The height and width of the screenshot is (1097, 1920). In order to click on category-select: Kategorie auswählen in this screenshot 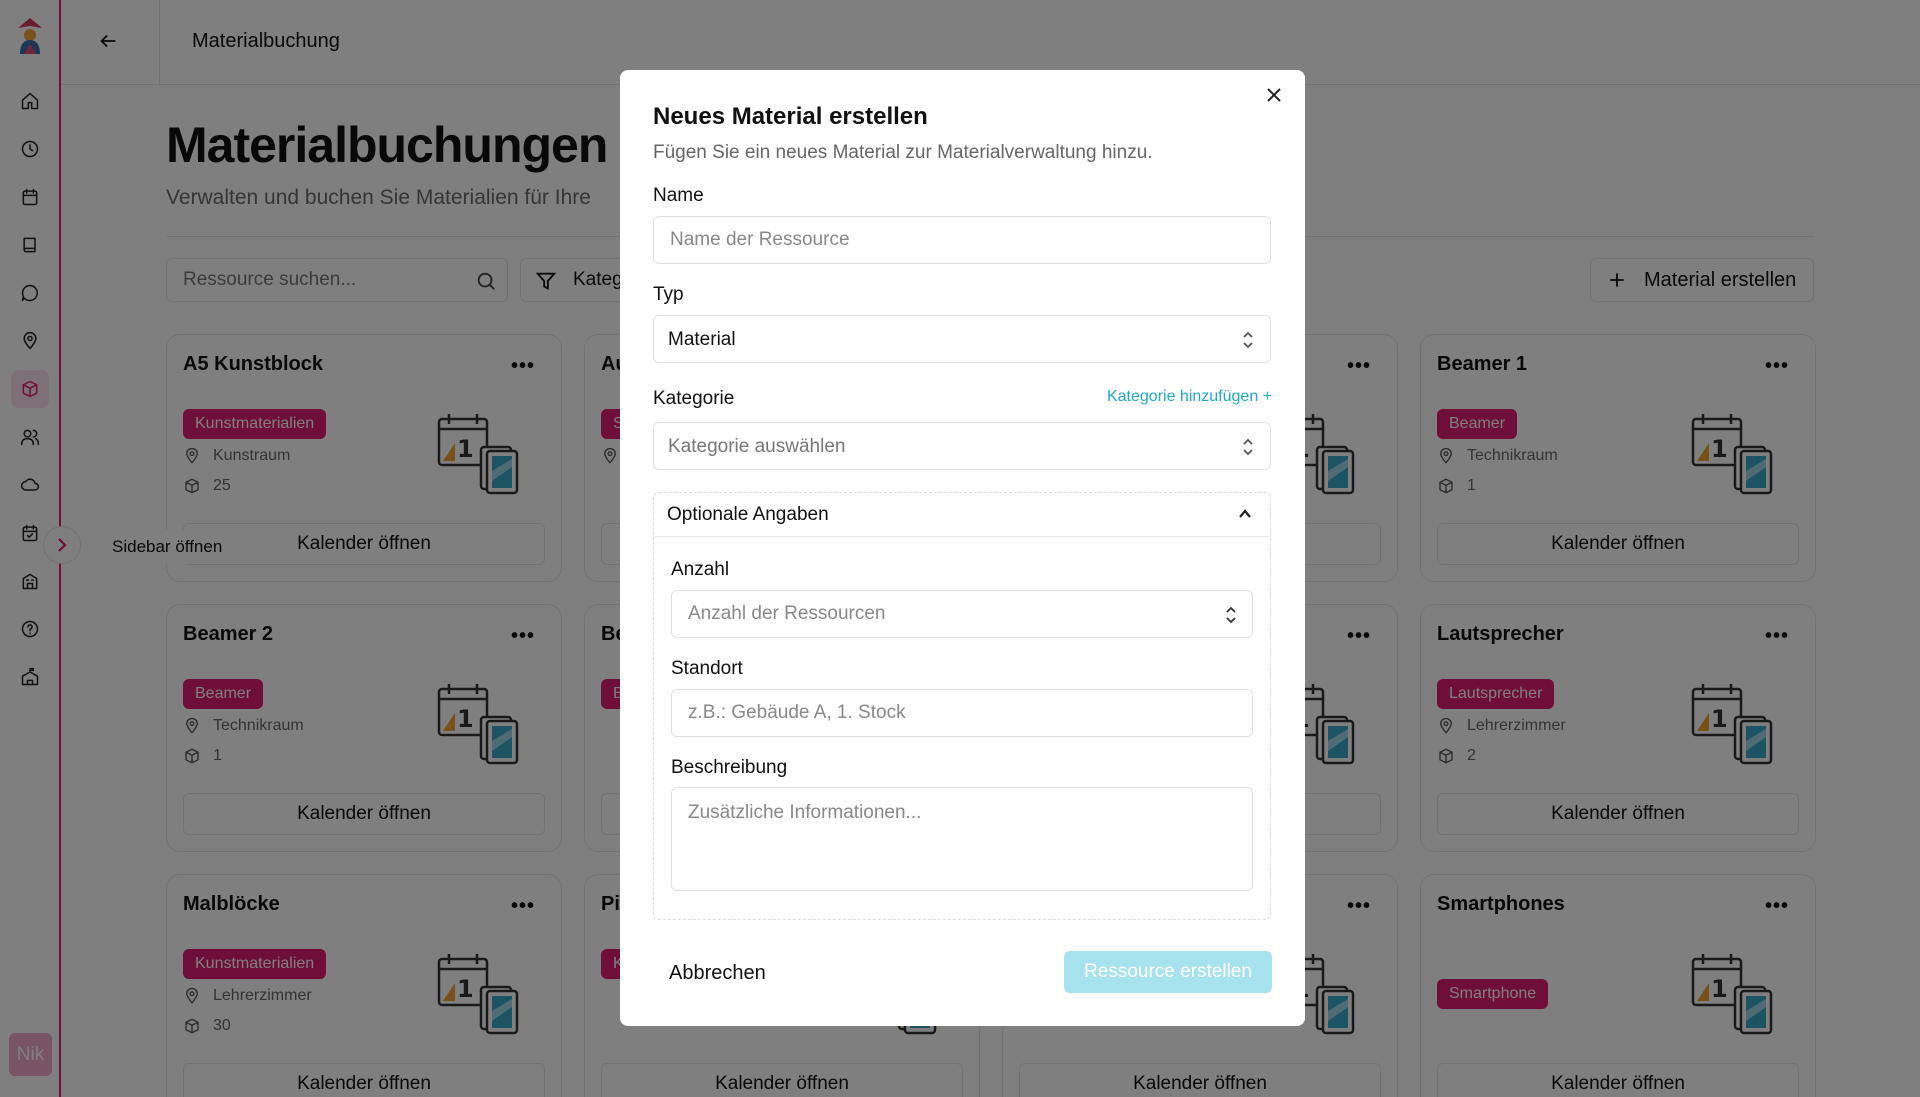, I will do `click(962, 446)`.